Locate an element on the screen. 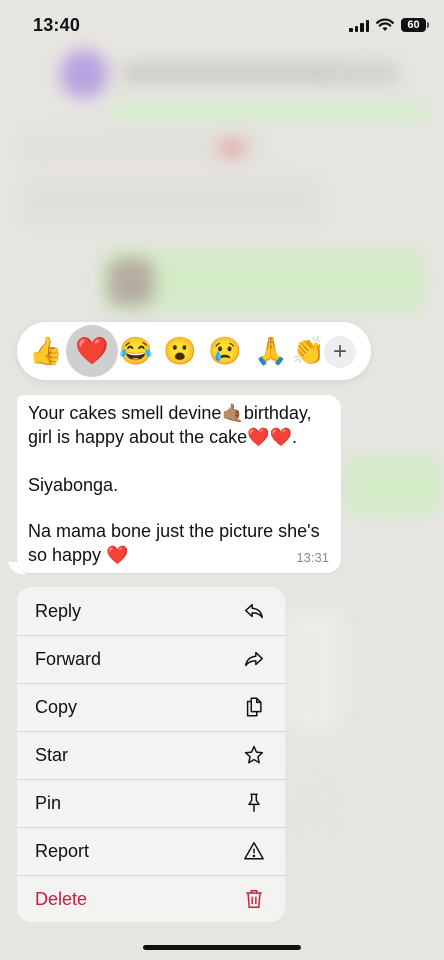 The height and width of the screenshot is (960, 444). message-timestamp: 13:31 is located at coordinates (312, 557).